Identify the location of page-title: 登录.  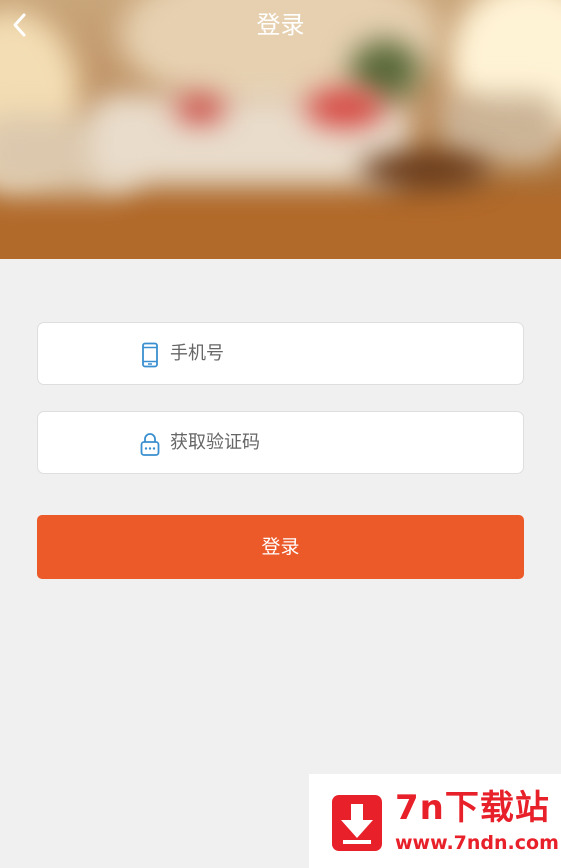
(280, 25).